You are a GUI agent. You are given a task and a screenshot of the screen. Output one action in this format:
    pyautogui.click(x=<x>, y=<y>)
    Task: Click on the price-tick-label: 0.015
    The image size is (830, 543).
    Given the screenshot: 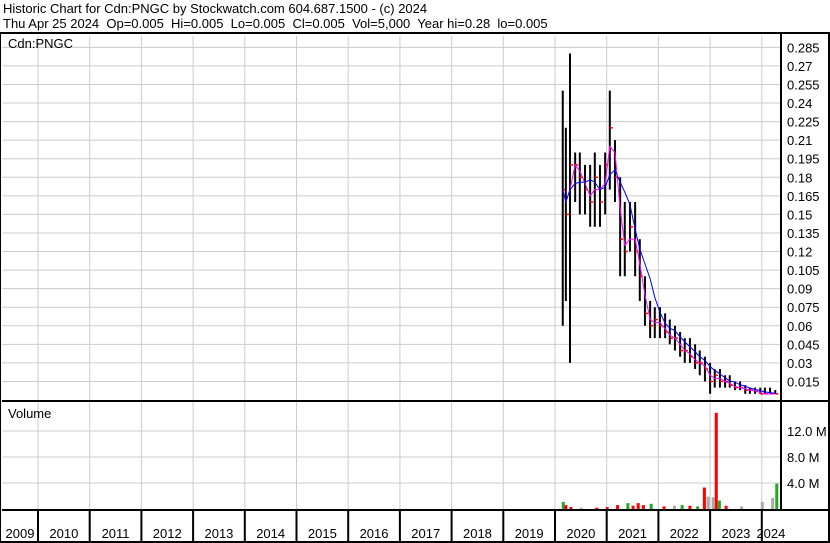 What is the action you would take?
    pyautogui.click(x=803, y=381)
    